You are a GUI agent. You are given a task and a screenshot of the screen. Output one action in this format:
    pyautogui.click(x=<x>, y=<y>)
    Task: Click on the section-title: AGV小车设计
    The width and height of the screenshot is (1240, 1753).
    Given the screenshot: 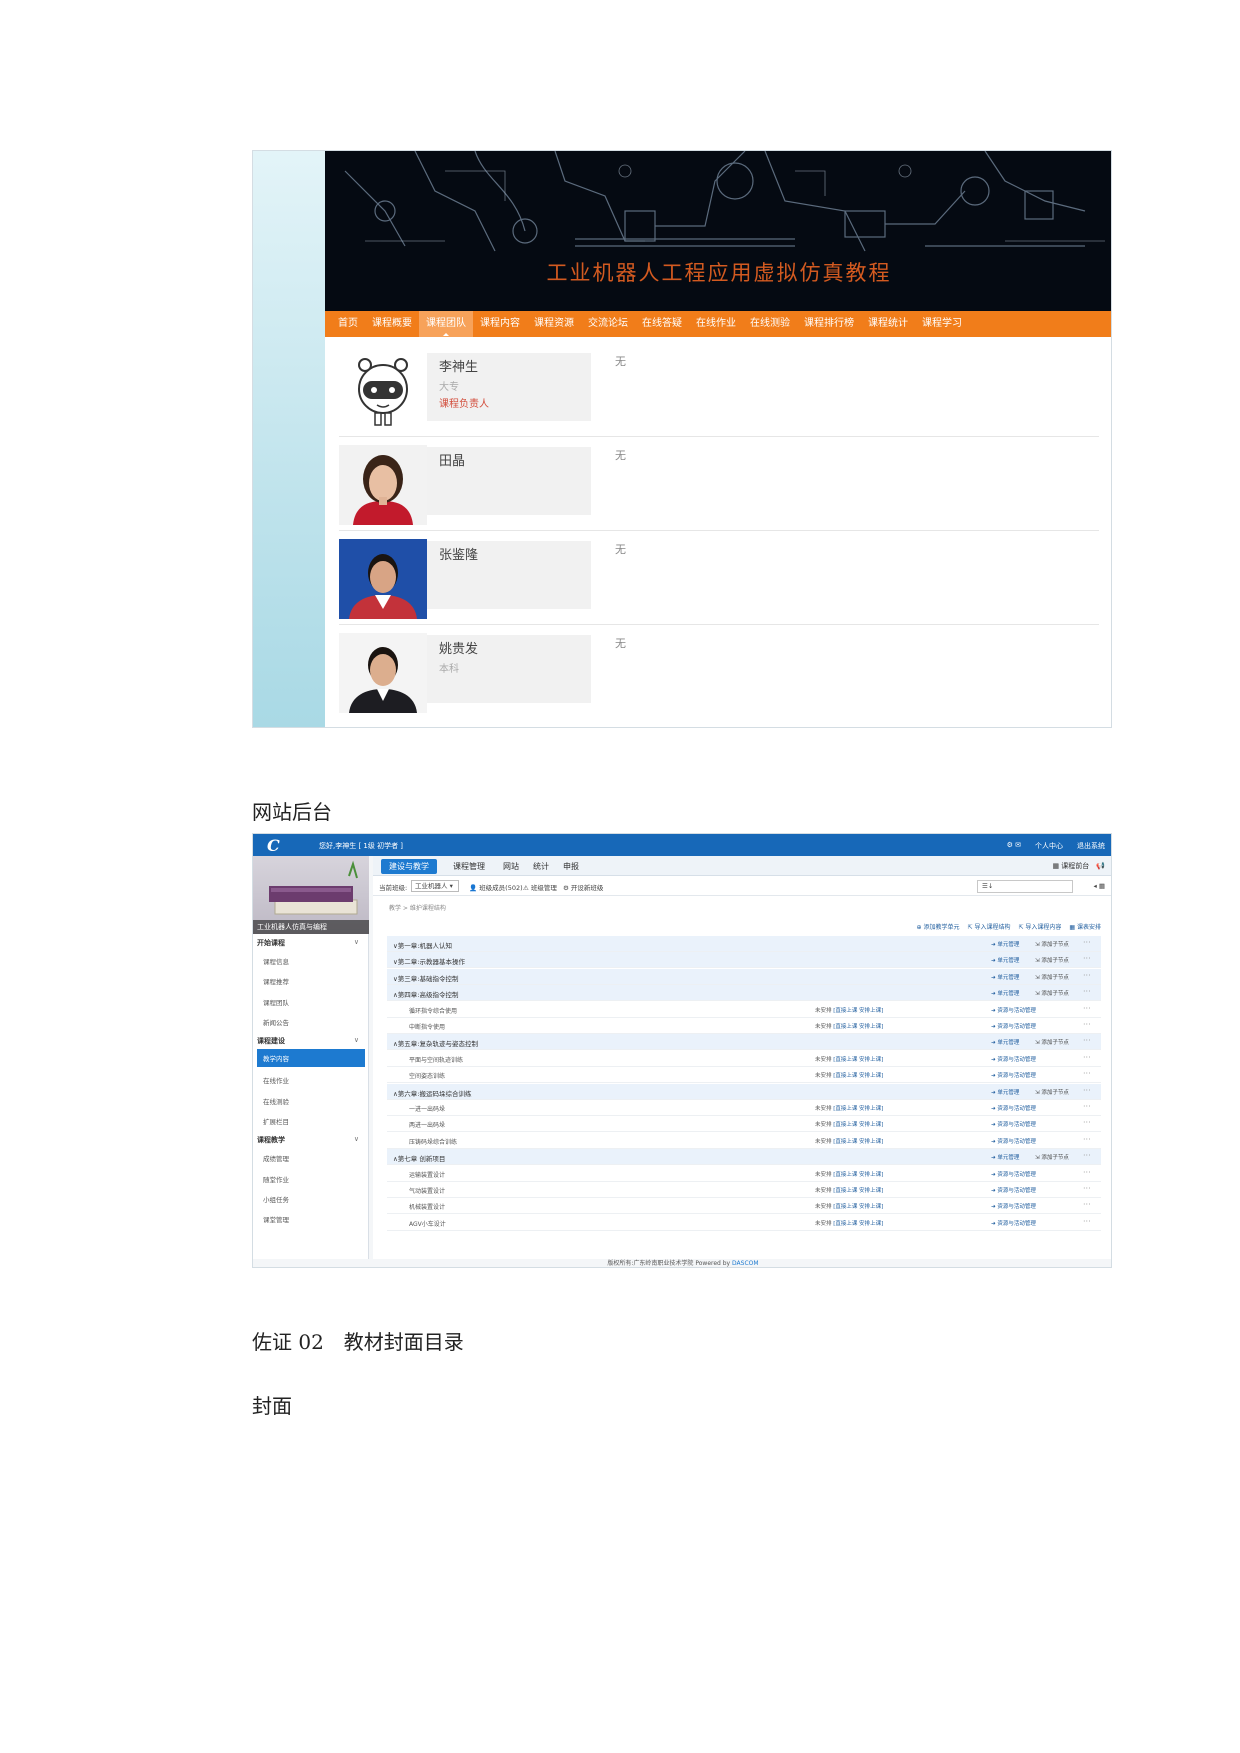 What is the action you would take?
    pyautogui.click(x=427, y=1223)
    